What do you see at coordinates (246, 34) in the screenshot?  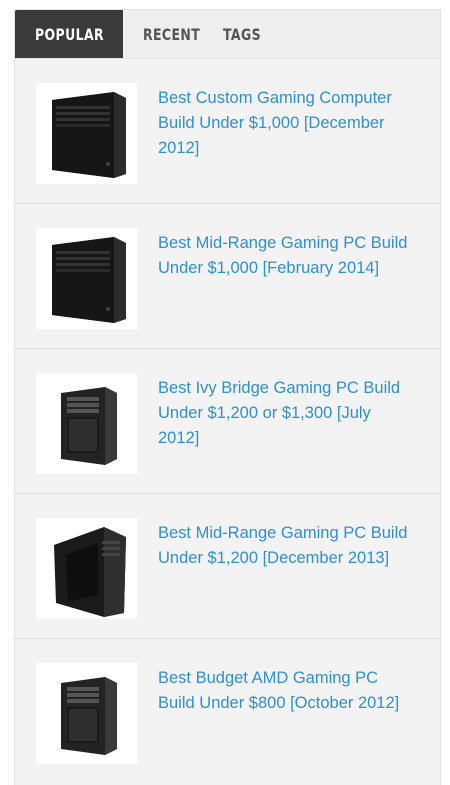 I see `tab-tags: TAGS` at bounding box center [246, 34].